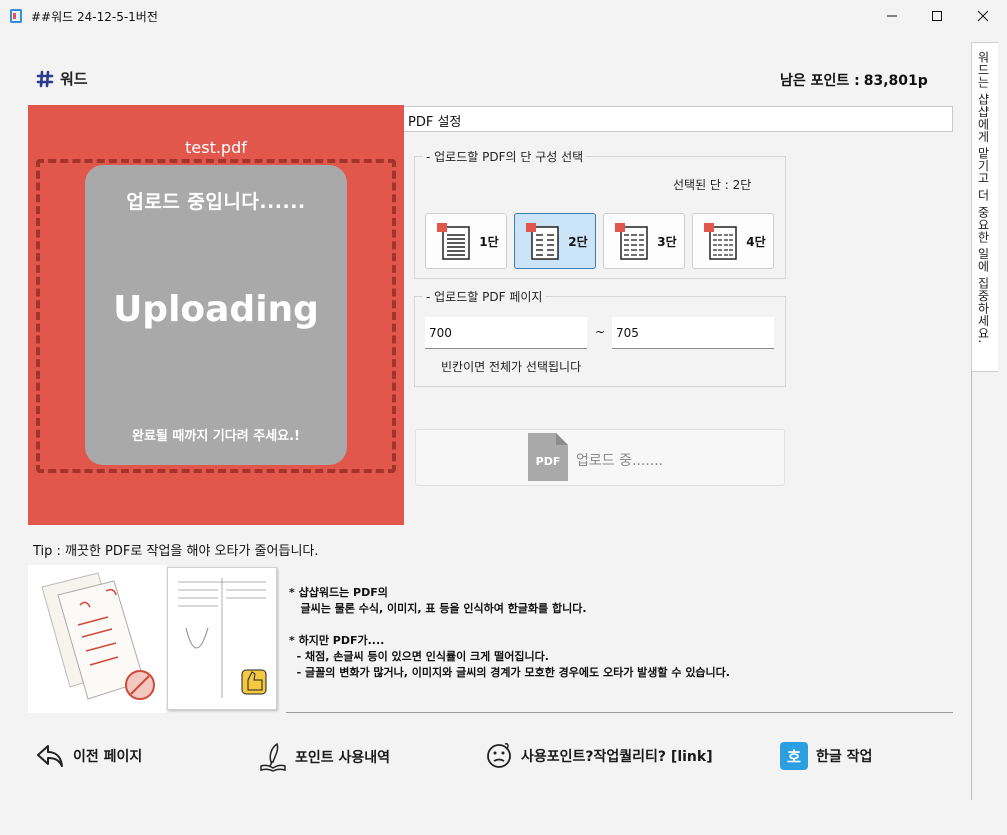 The width and height of the screenshot is (1007, 835). What do you see at coordinates (693, 333) in the screenshot?
I see `page-to-input` at bounding box center [693, 333].